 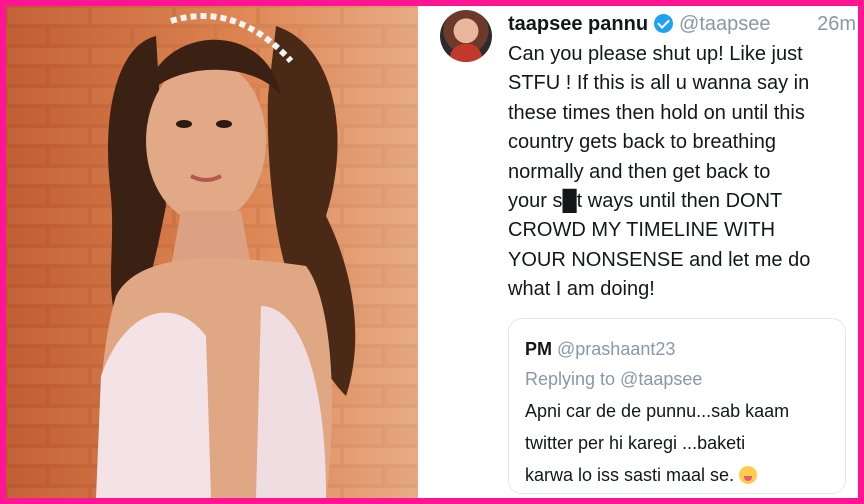 I want to click on replying-to-label: Replying to @taapsee, so click(x=614, y=379).